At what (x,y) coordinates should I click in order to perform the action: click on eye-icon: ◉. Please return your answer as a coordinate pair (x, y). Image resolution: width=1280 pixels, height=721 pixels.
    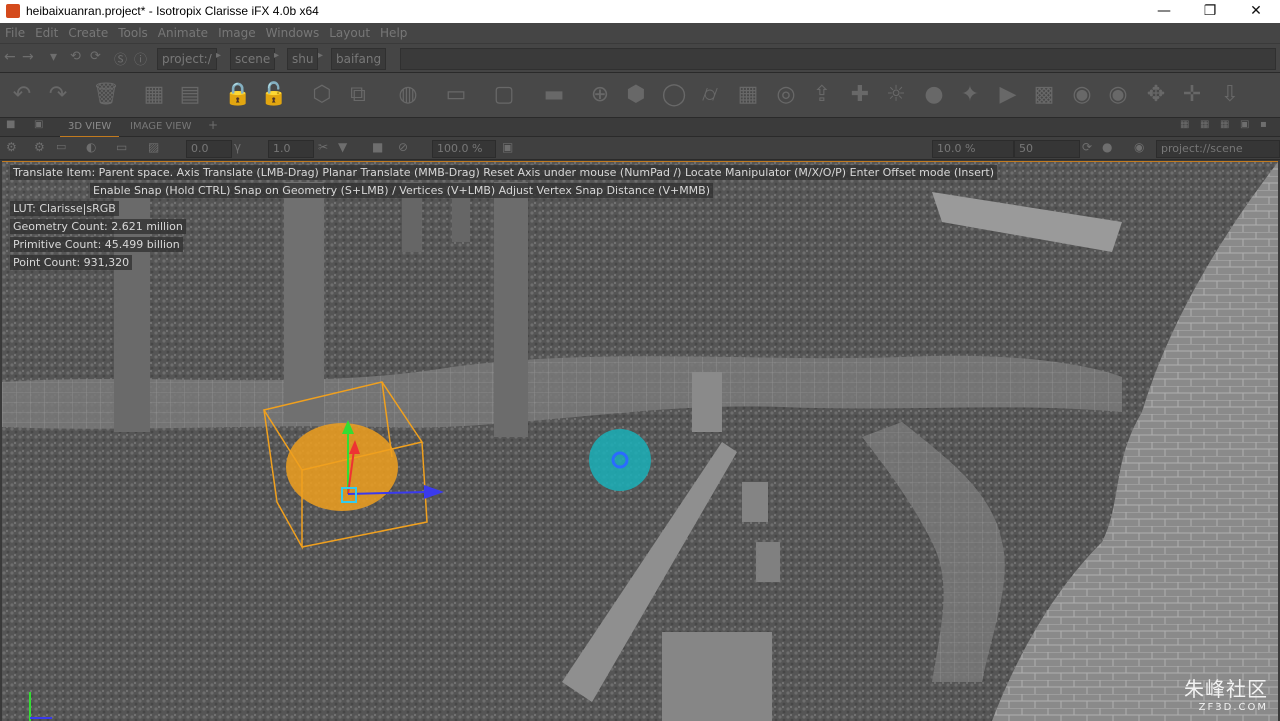
    Looking at the image, I should click on (1139, 147).